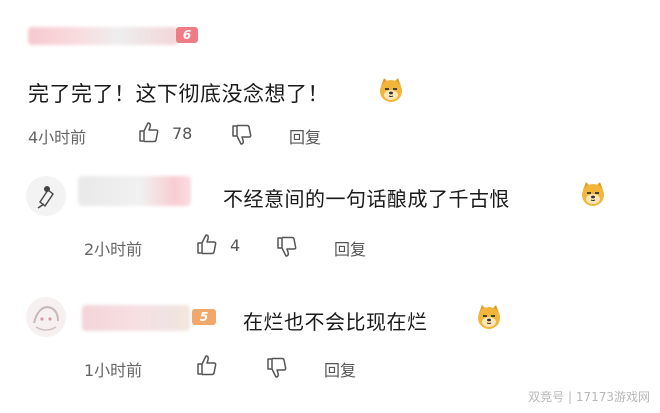 Image resolution: width=660 pixels, height=413 pixels. What do you see at coordinates (182, 133) in the screenshot?
I see `like-count: 78` at bounding box center [182, 133].